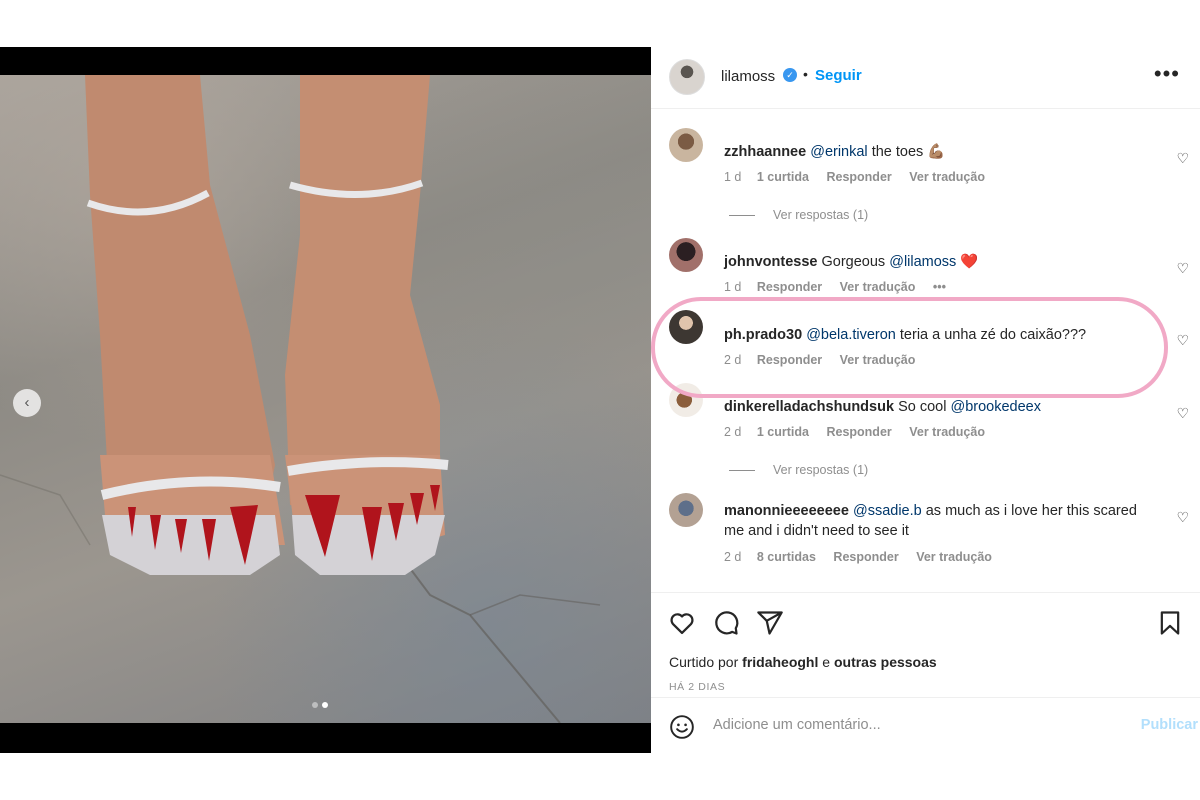 This screenshot has width=1200, height=800. Describe the element at coordinates (1170, 623) in the screenshot. I see `bookmark-icon` at that location.